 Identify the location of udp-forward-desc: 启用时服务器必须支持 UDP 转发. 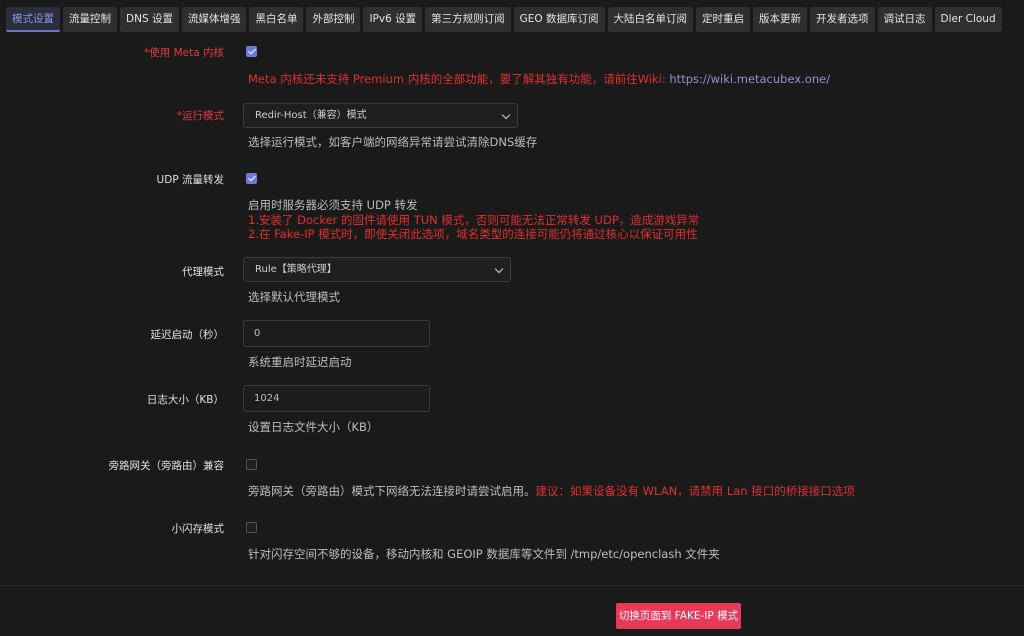
(333, 205).